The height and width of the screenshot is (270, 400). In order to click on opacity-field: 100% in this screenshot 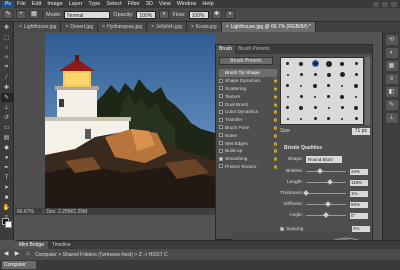, I will do `click(146, 14)`.